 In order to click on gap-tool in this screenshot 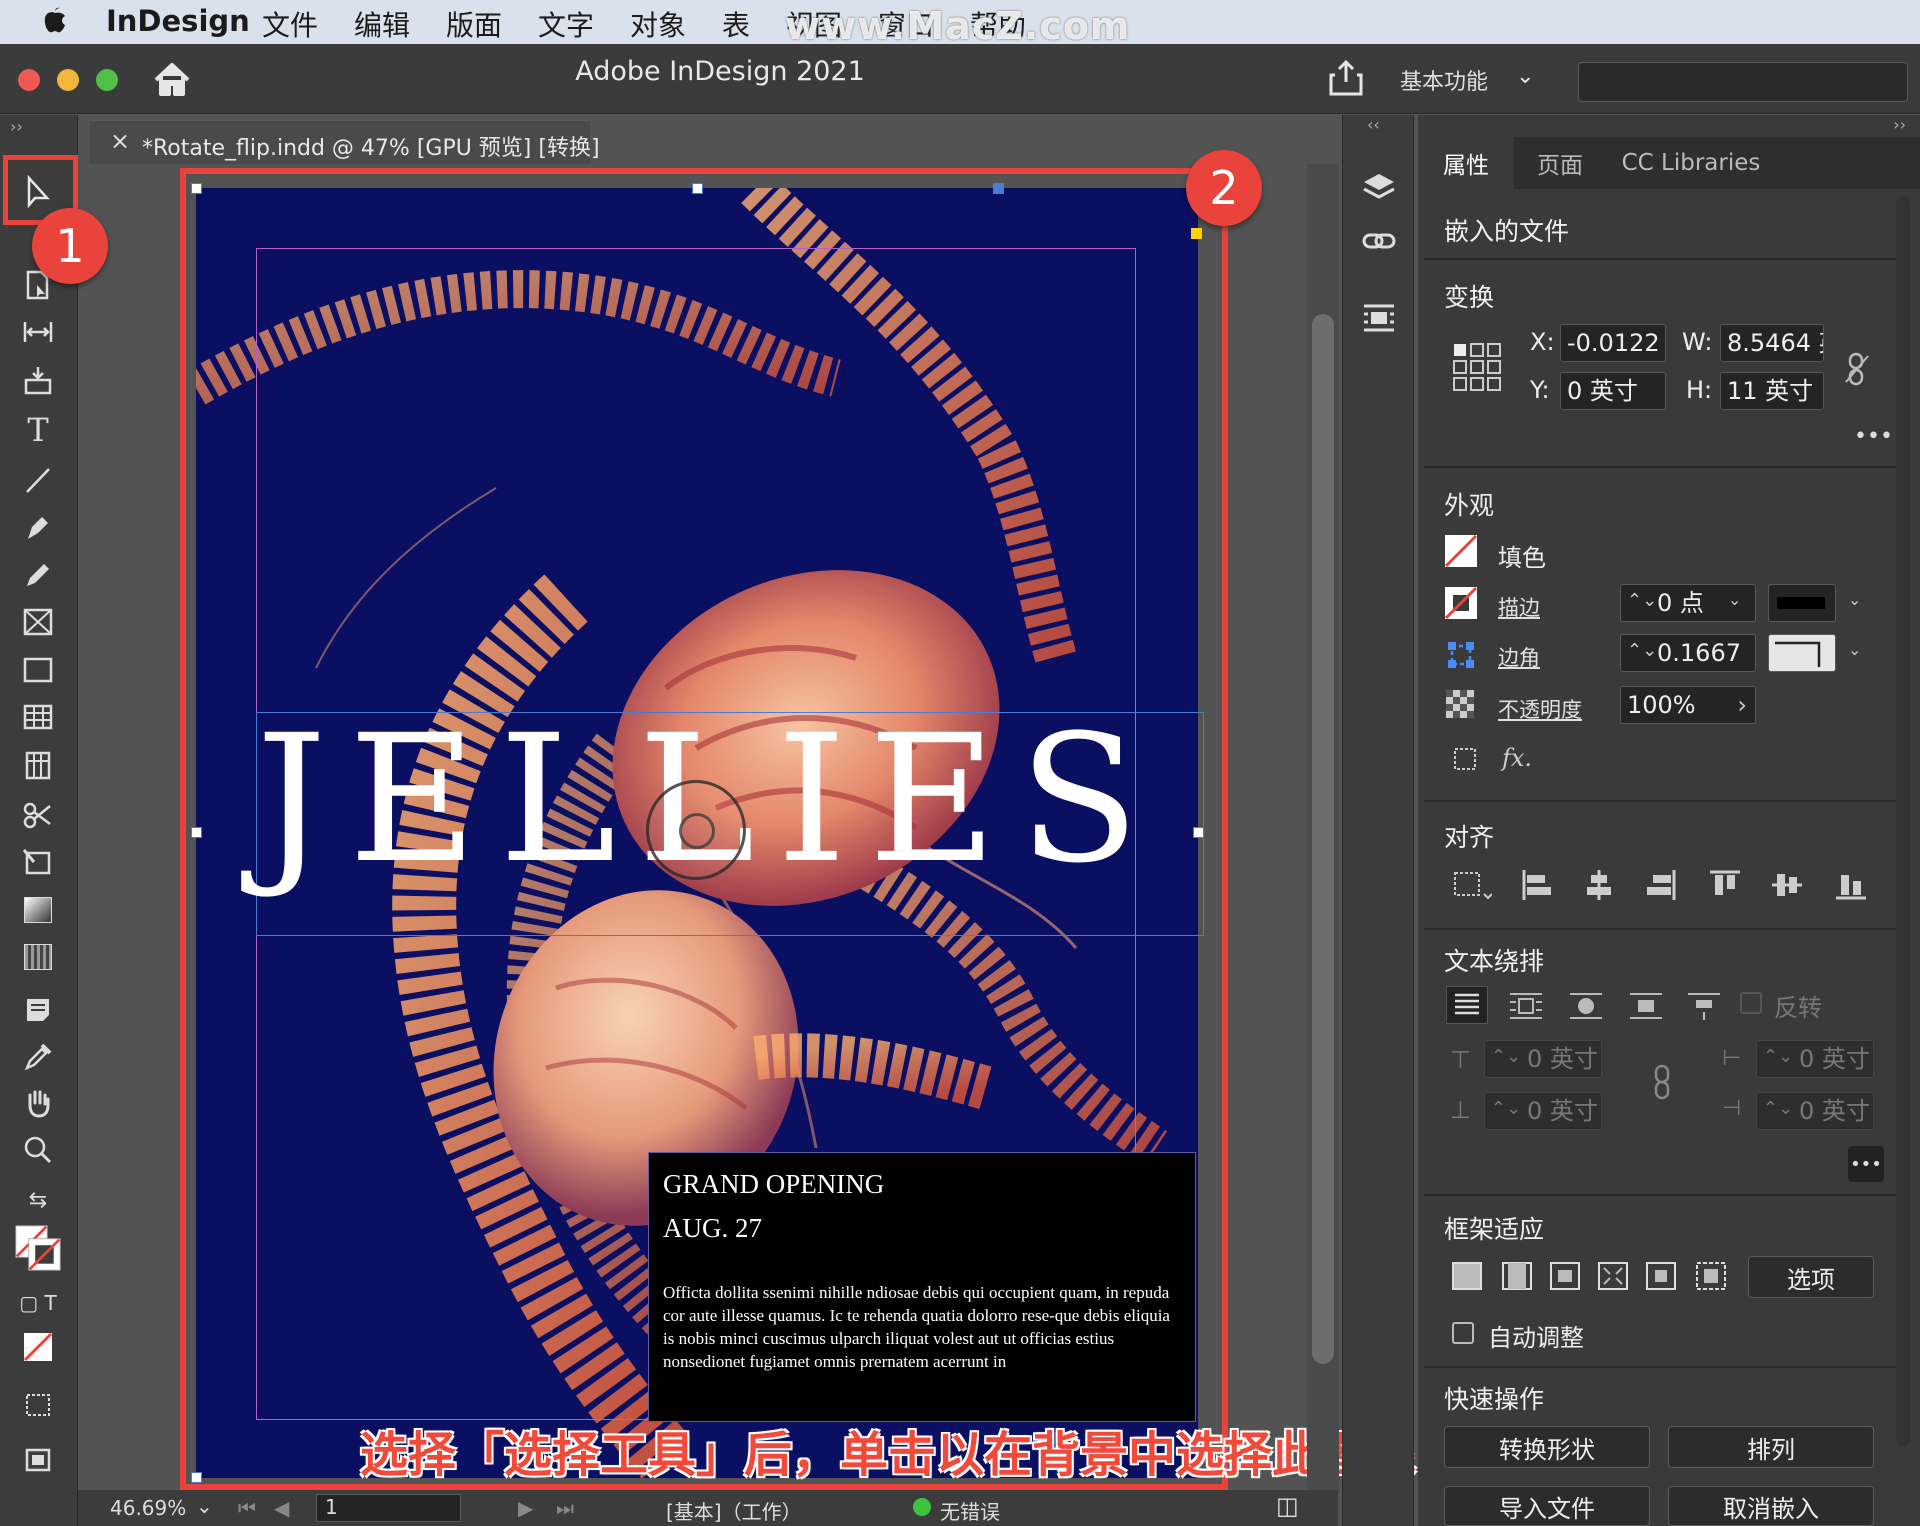, I will do `click(38, 332)`.